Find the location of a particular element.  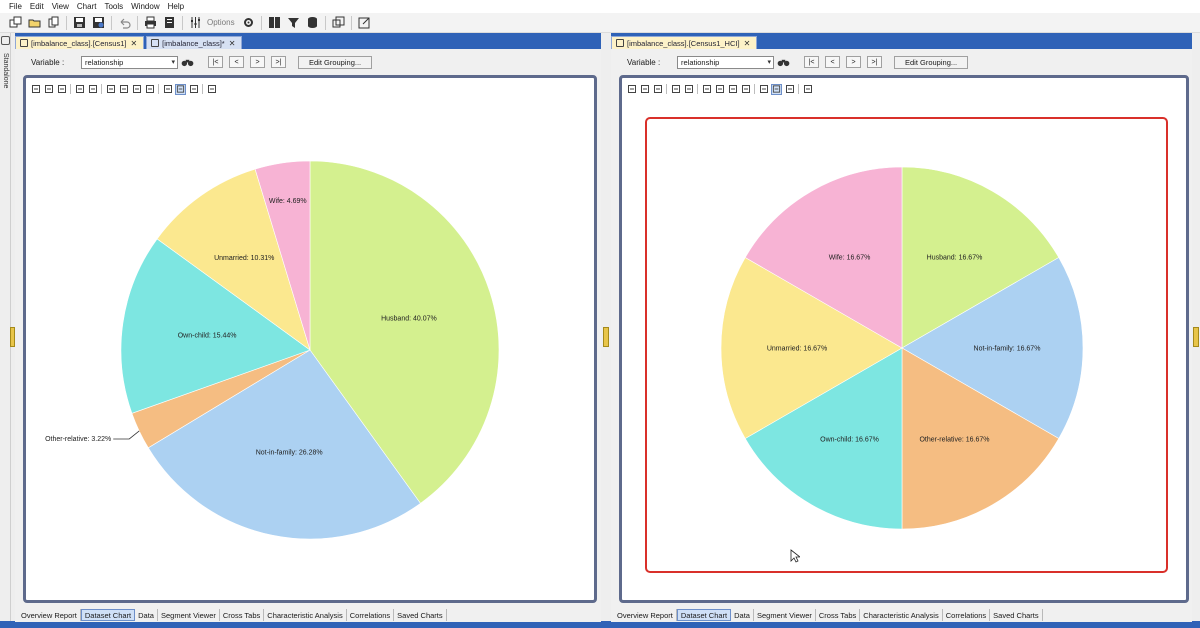

doc-tab-census1-hci: [imbalance_class].[Census1_HCI] ✕ is located at coordinates (684, 42).